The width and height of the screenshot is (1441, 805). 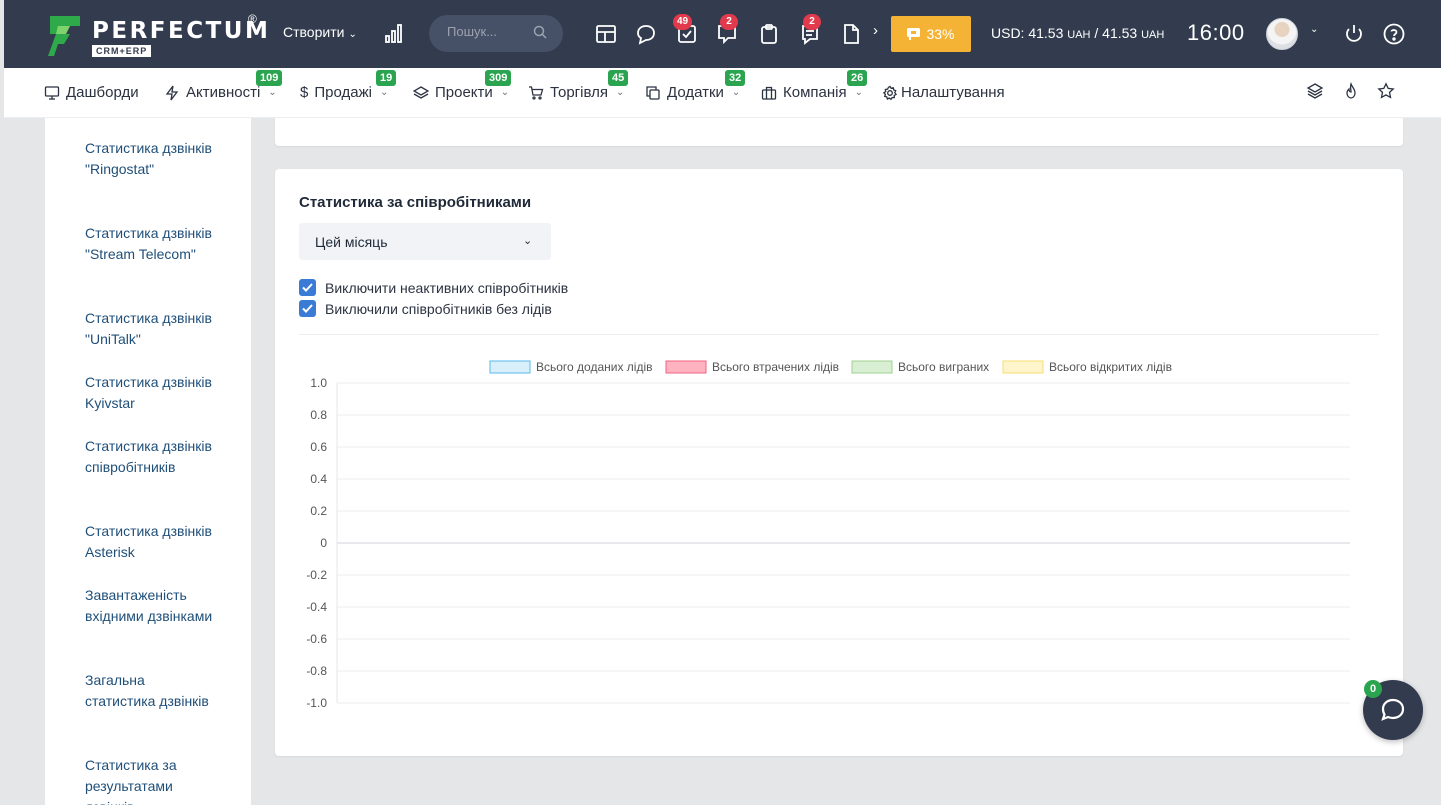 What do you see at coordinates (181, 31) in the screenshot?
I see `logo-text: PERFECTUM` at bounding box center [181, 31].